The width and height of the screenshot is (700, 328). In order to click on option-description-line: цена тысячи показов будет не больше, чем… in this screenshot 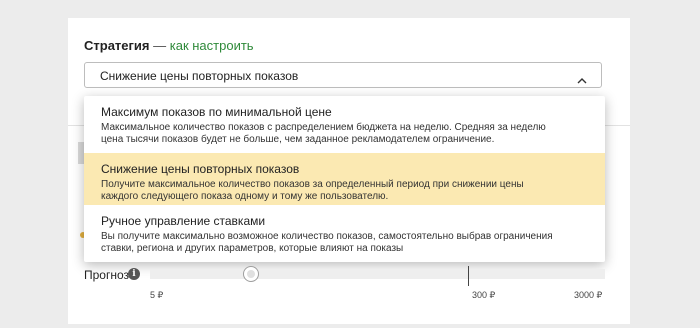, I will do `click(298, 139)`.